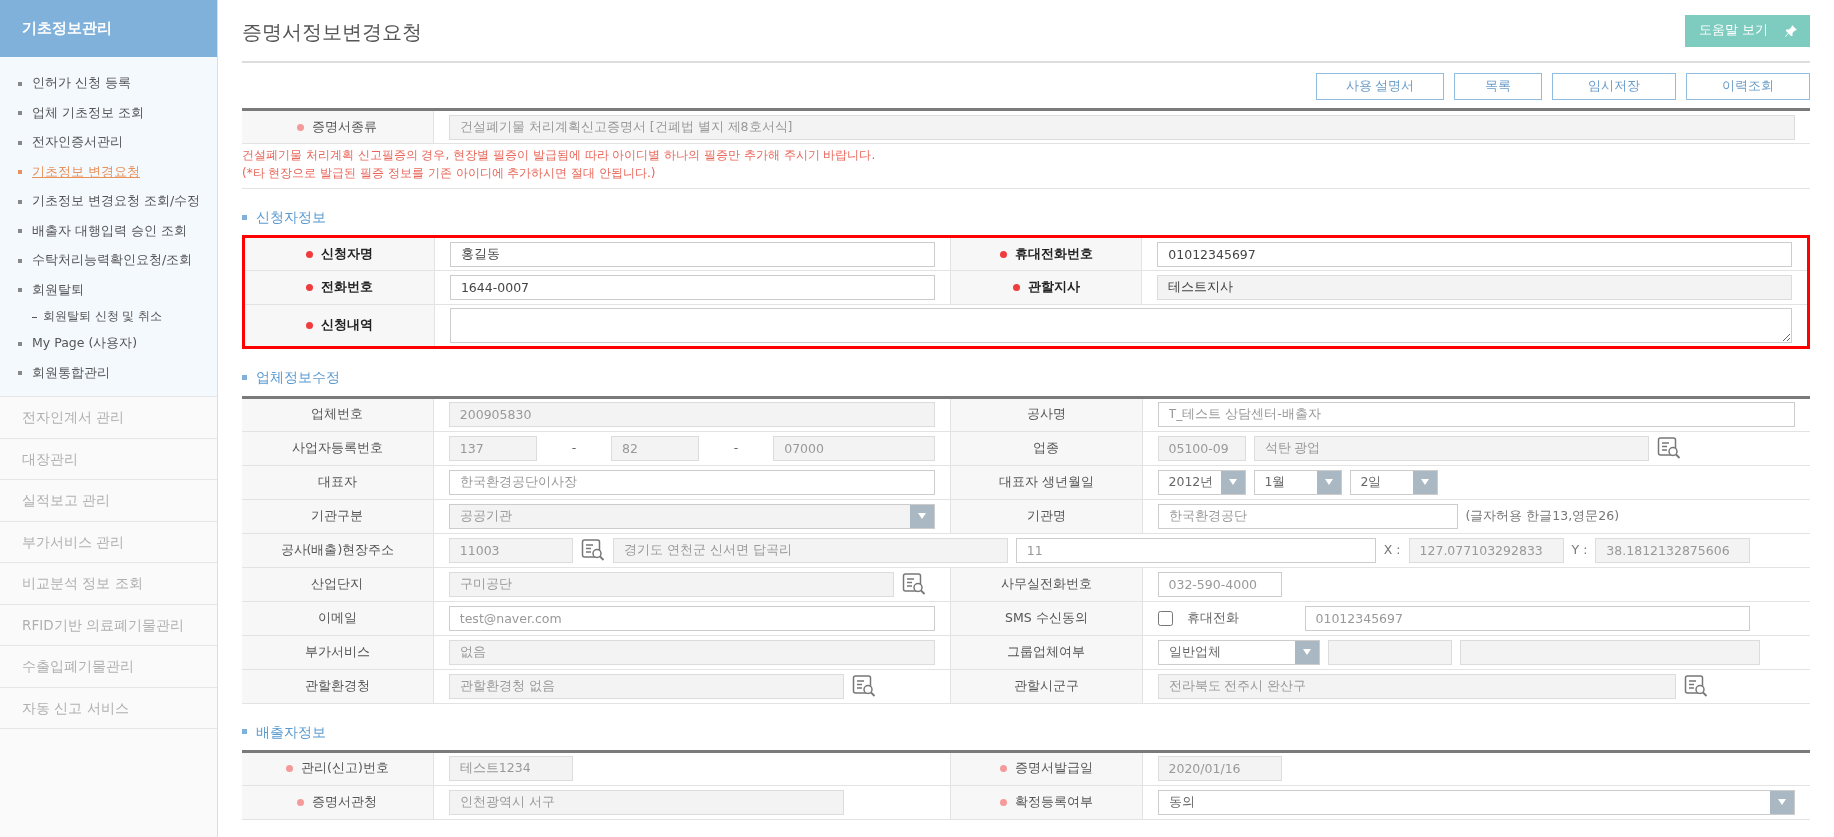  I want to click on sidebar-menu-item: 실적보고 관리, so click(108, 501).